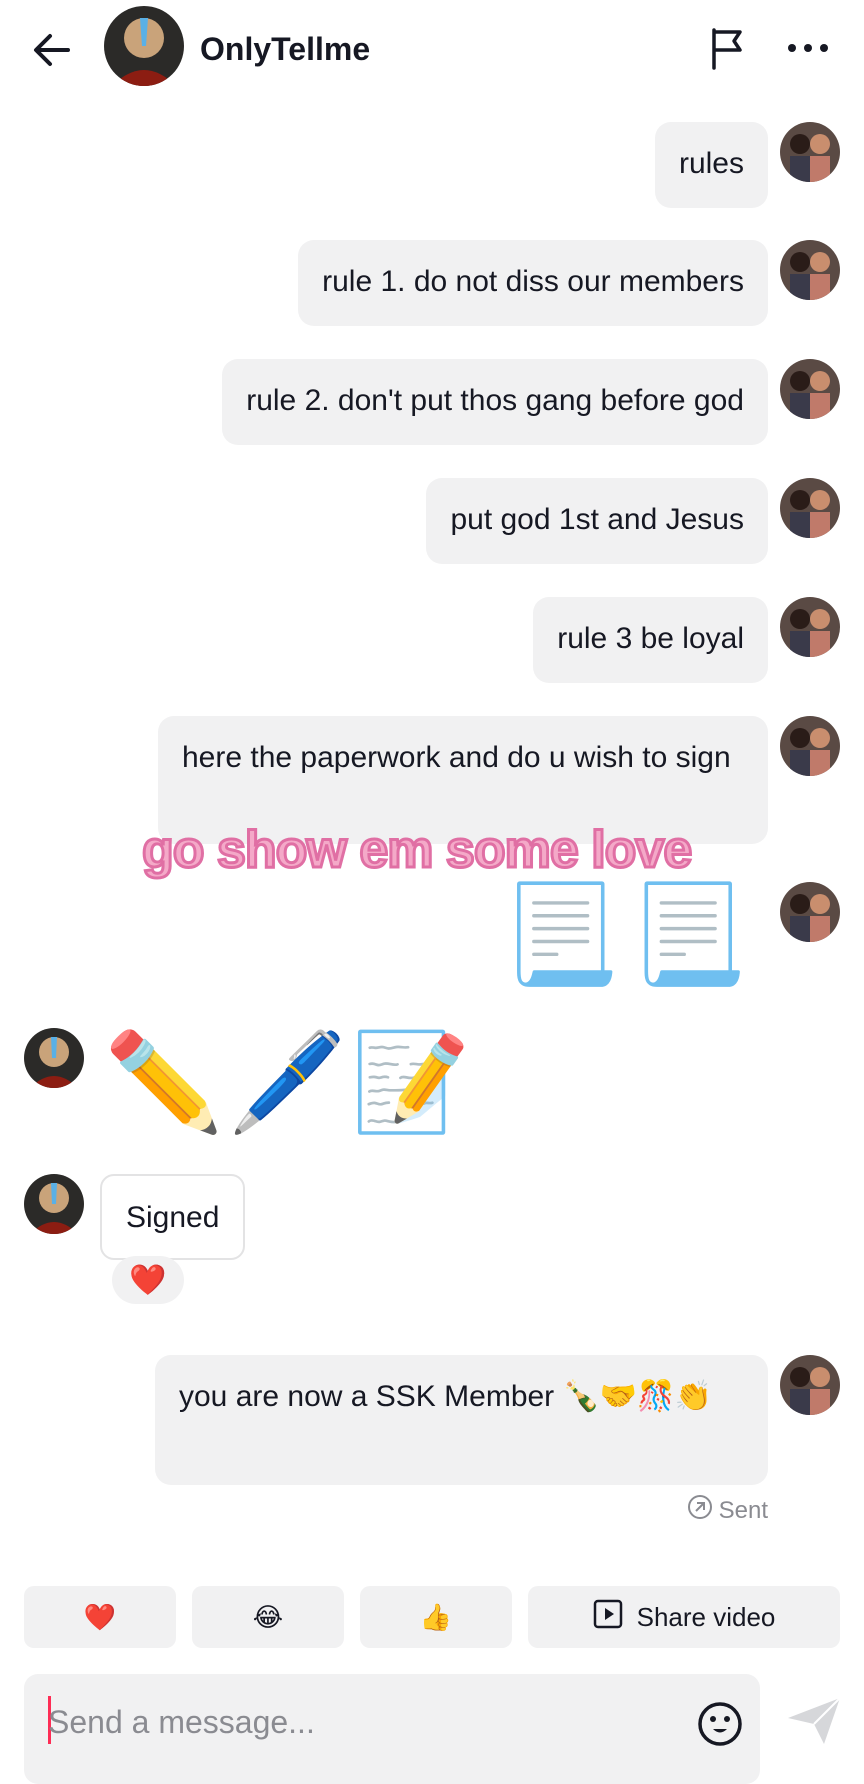 The height and width of the screenshot is (1784, 864). Describe the element at coordinates (814, 1721) in the screenshot. I see `send-icon` at that location.